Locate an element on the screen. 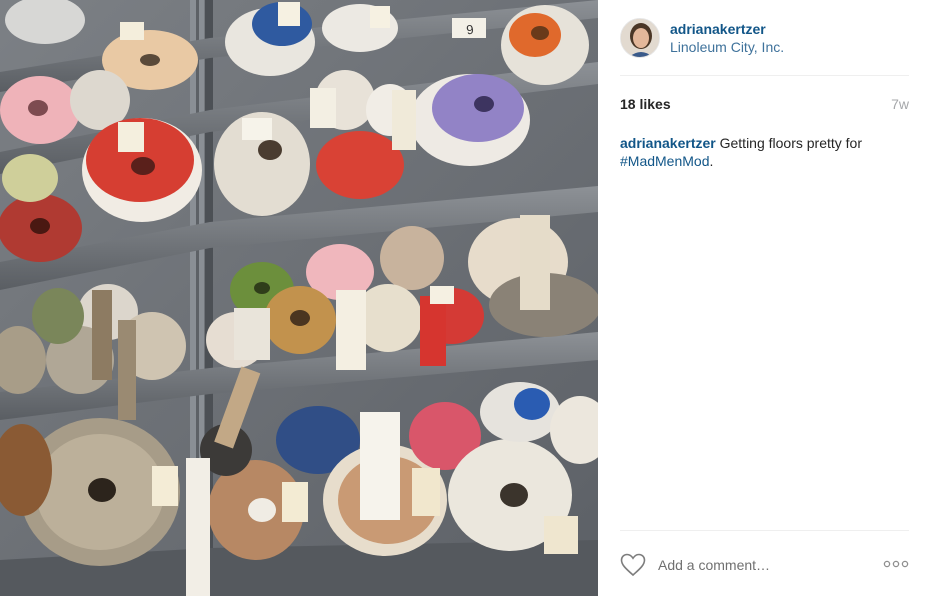  post-stats: 18 likes 7w is located at coordinates (764, 105).